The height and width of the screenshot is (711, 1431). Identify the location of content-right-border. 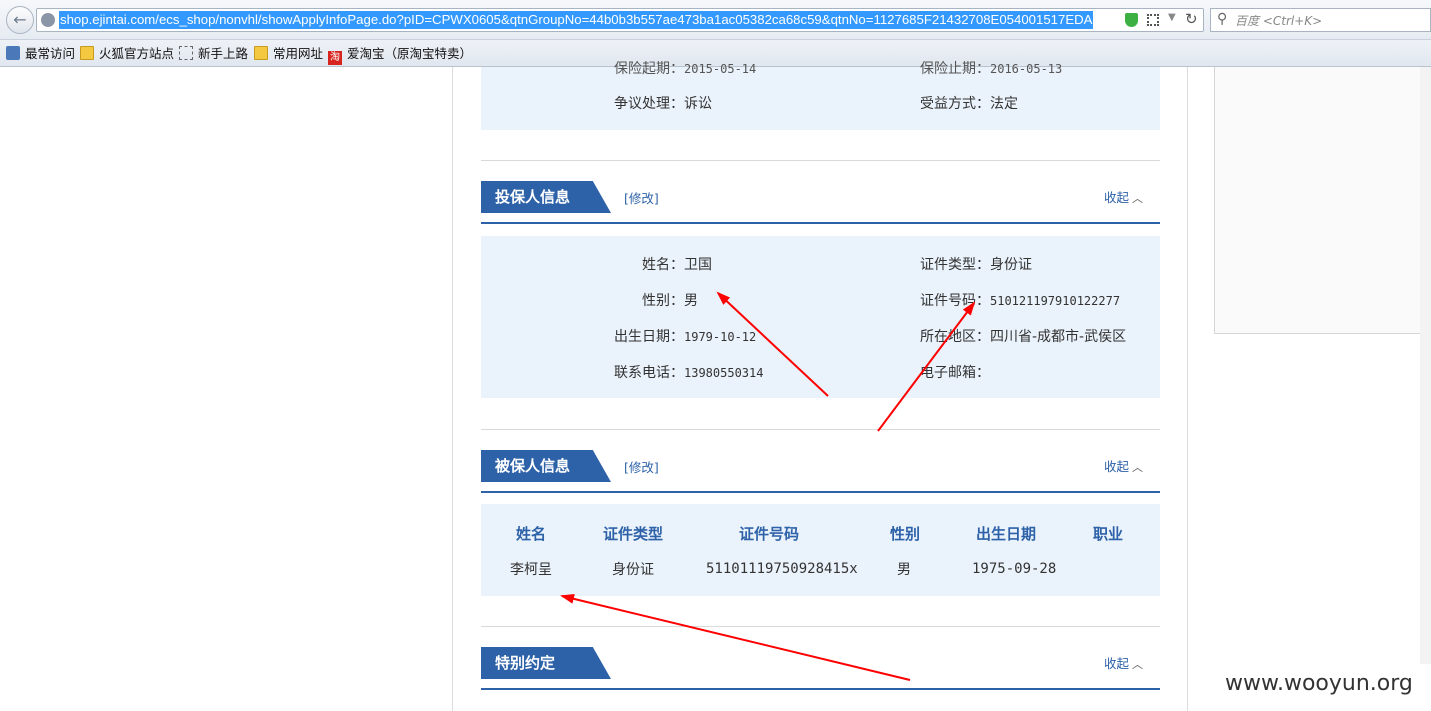
(1187, 389).